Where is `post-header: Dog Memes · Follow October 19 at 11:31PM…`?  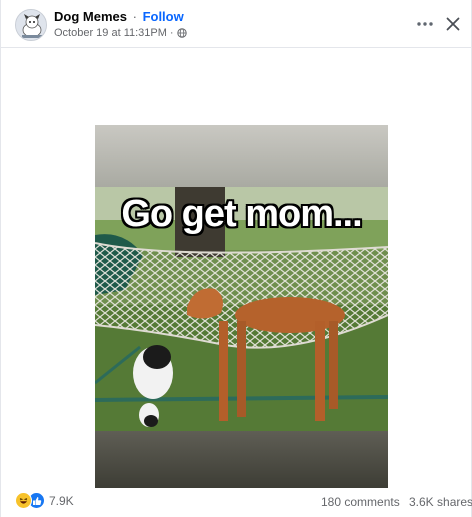
post-header: Dog Memes · Follow October 19 at 11:31PM… is located at coordinates (236, 24).